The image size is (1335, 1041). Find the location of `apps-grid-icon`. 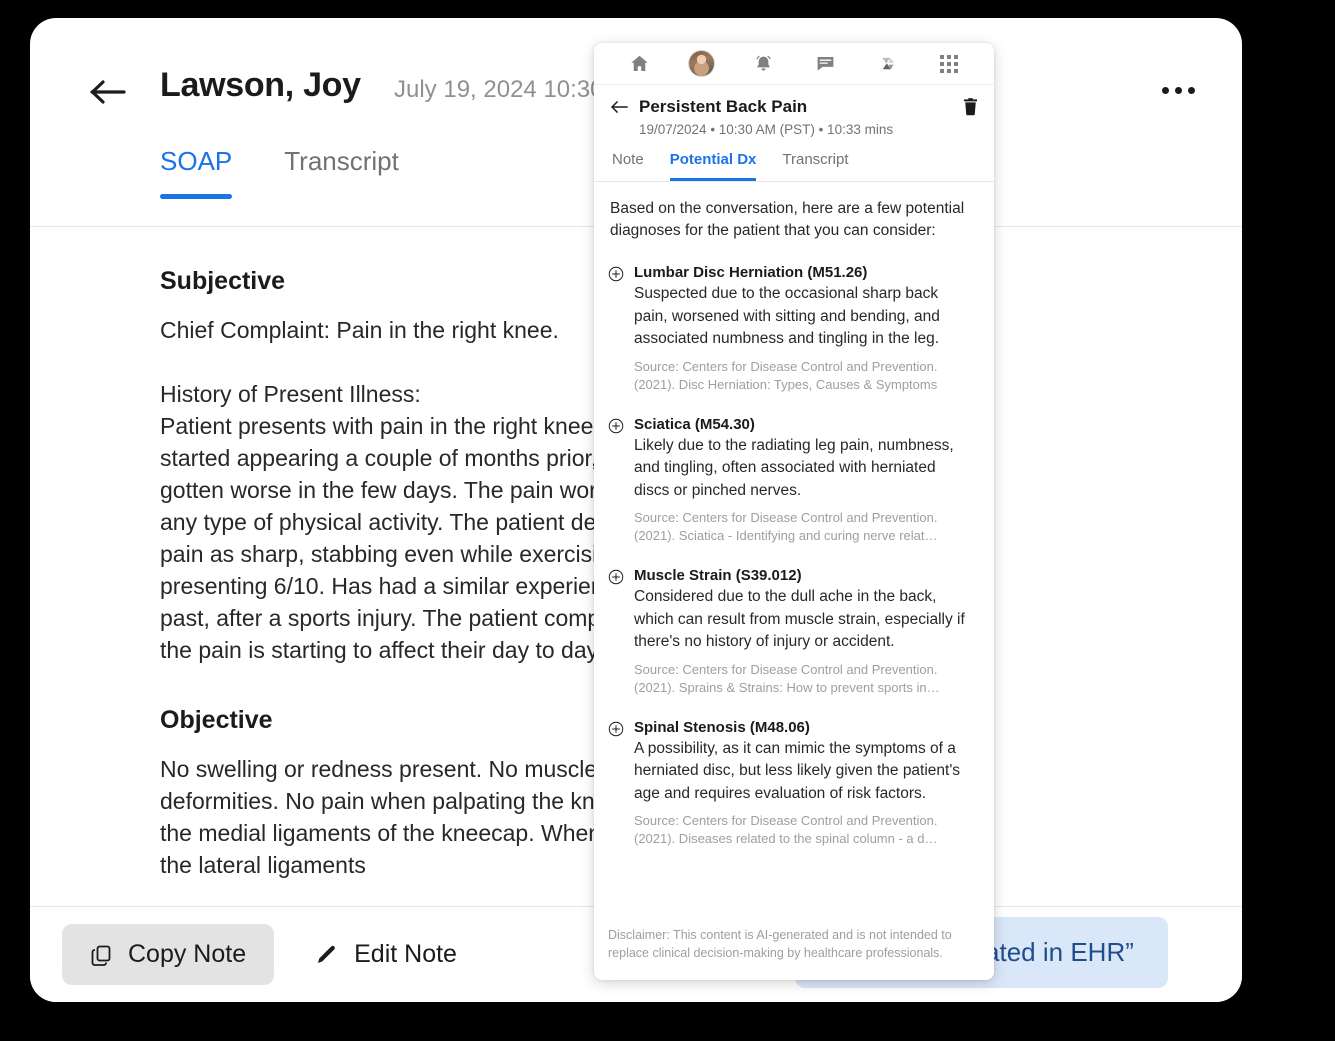

apps-grid-icon is located at coordinates (949, 64).